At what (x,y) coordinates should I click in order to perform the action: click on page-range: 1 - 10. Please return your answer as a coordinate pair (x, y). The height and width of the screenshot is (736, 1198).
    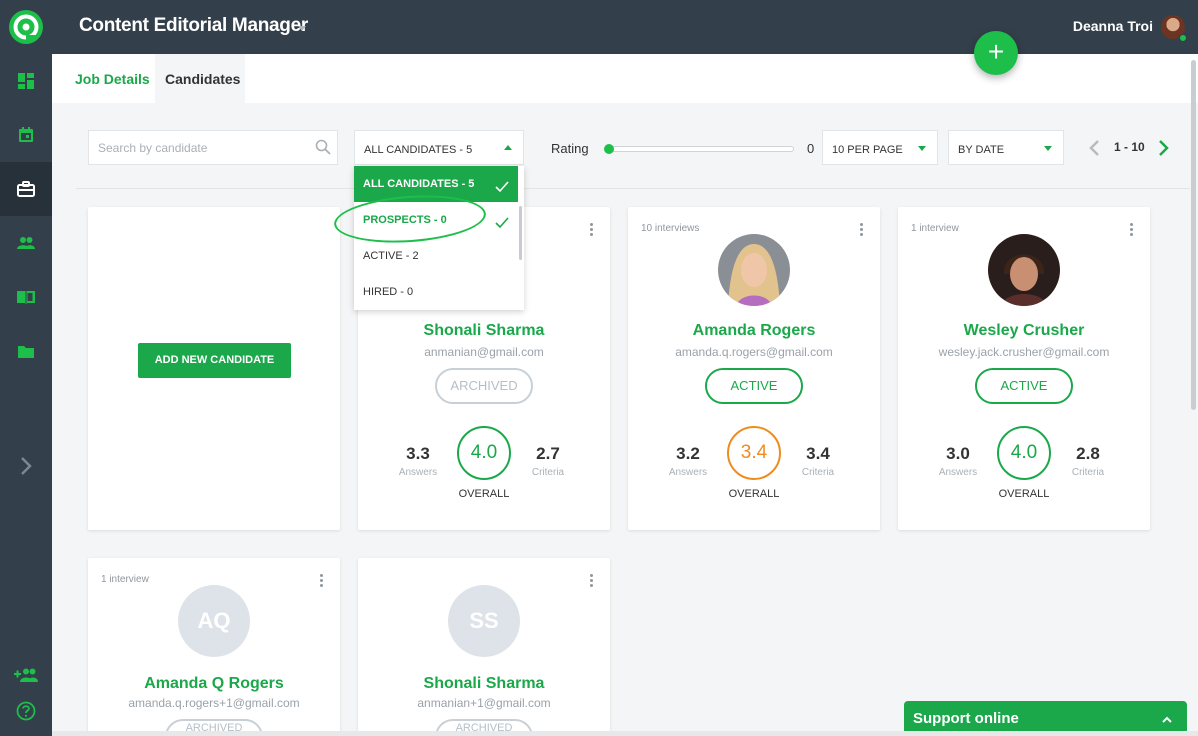
    Looking at the image, I should click on (1129, 147).